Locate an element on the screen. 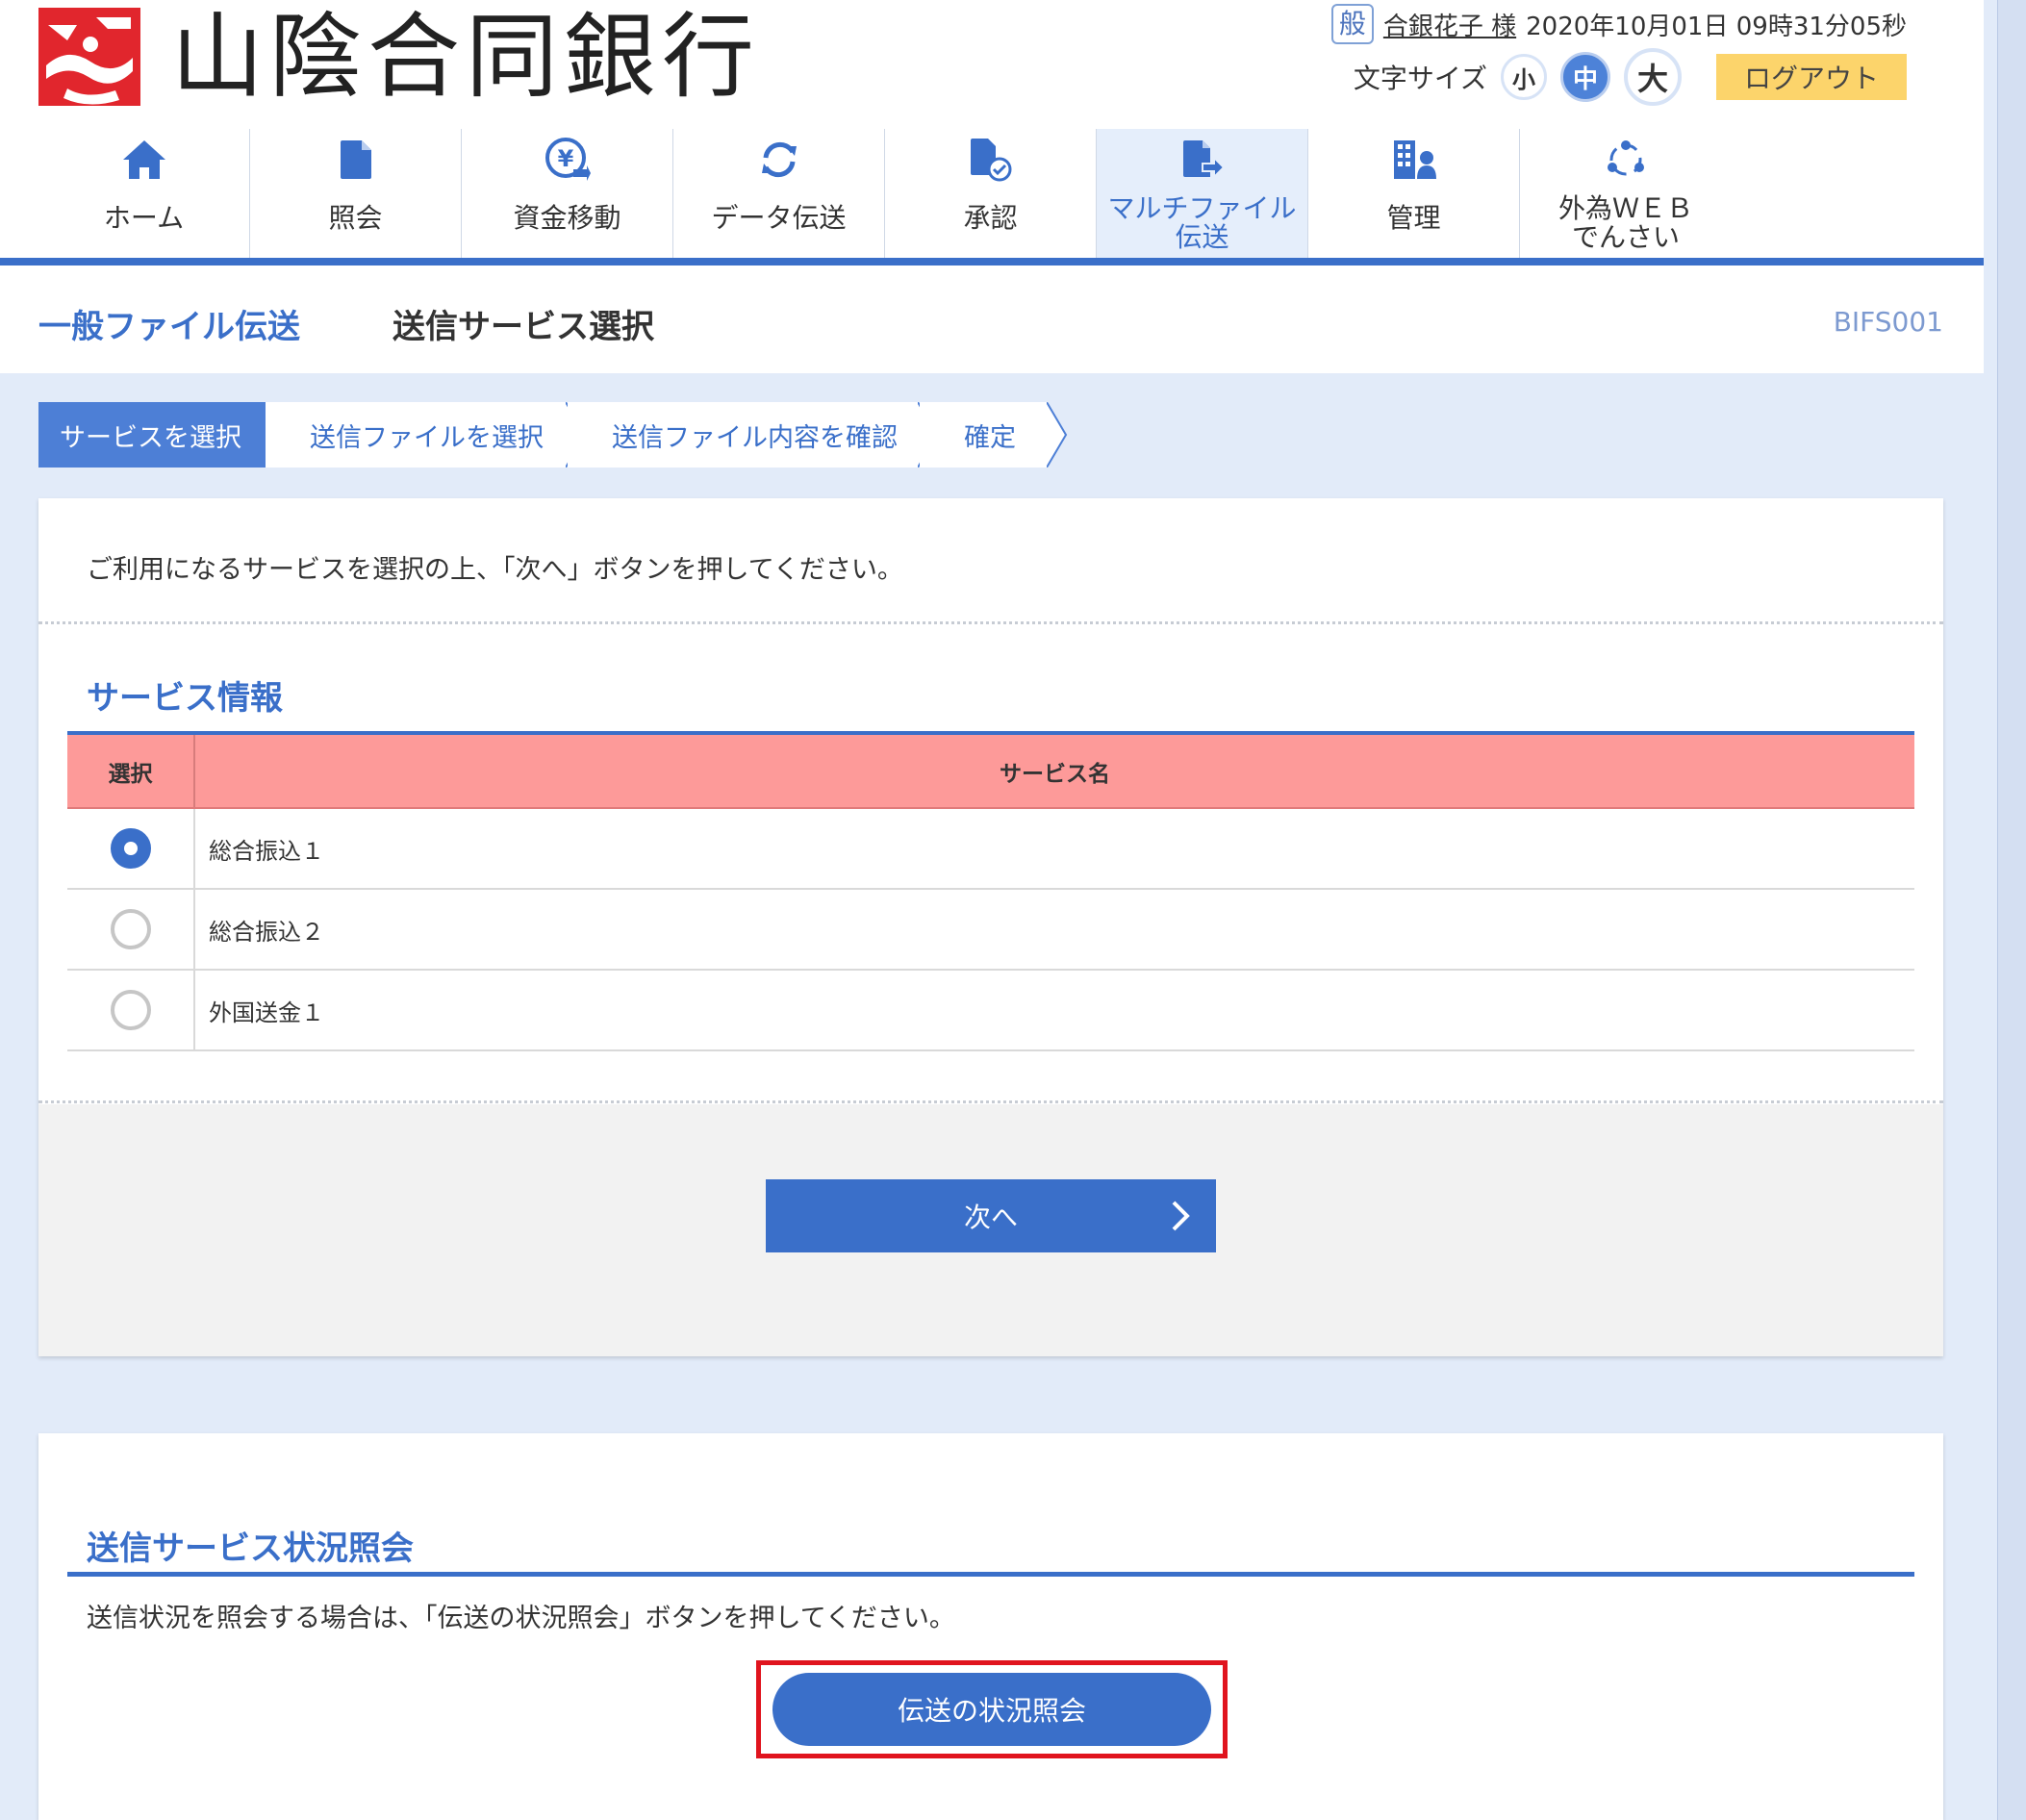 The height and width of the screenshot is (1820, 2026). step-select-file: 送信ファイルを選択 is located at coordinates (426, 435).